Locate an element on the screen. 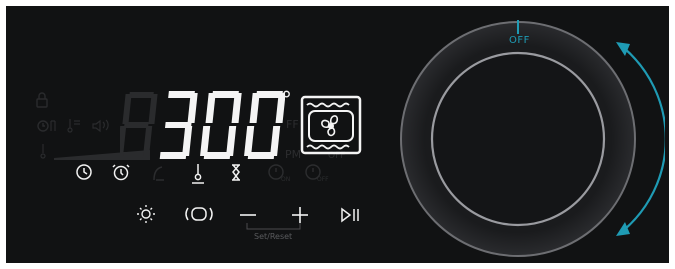 This screenshot has height=269, width=675. thermometer-icon is located at coordinates (198, 174).